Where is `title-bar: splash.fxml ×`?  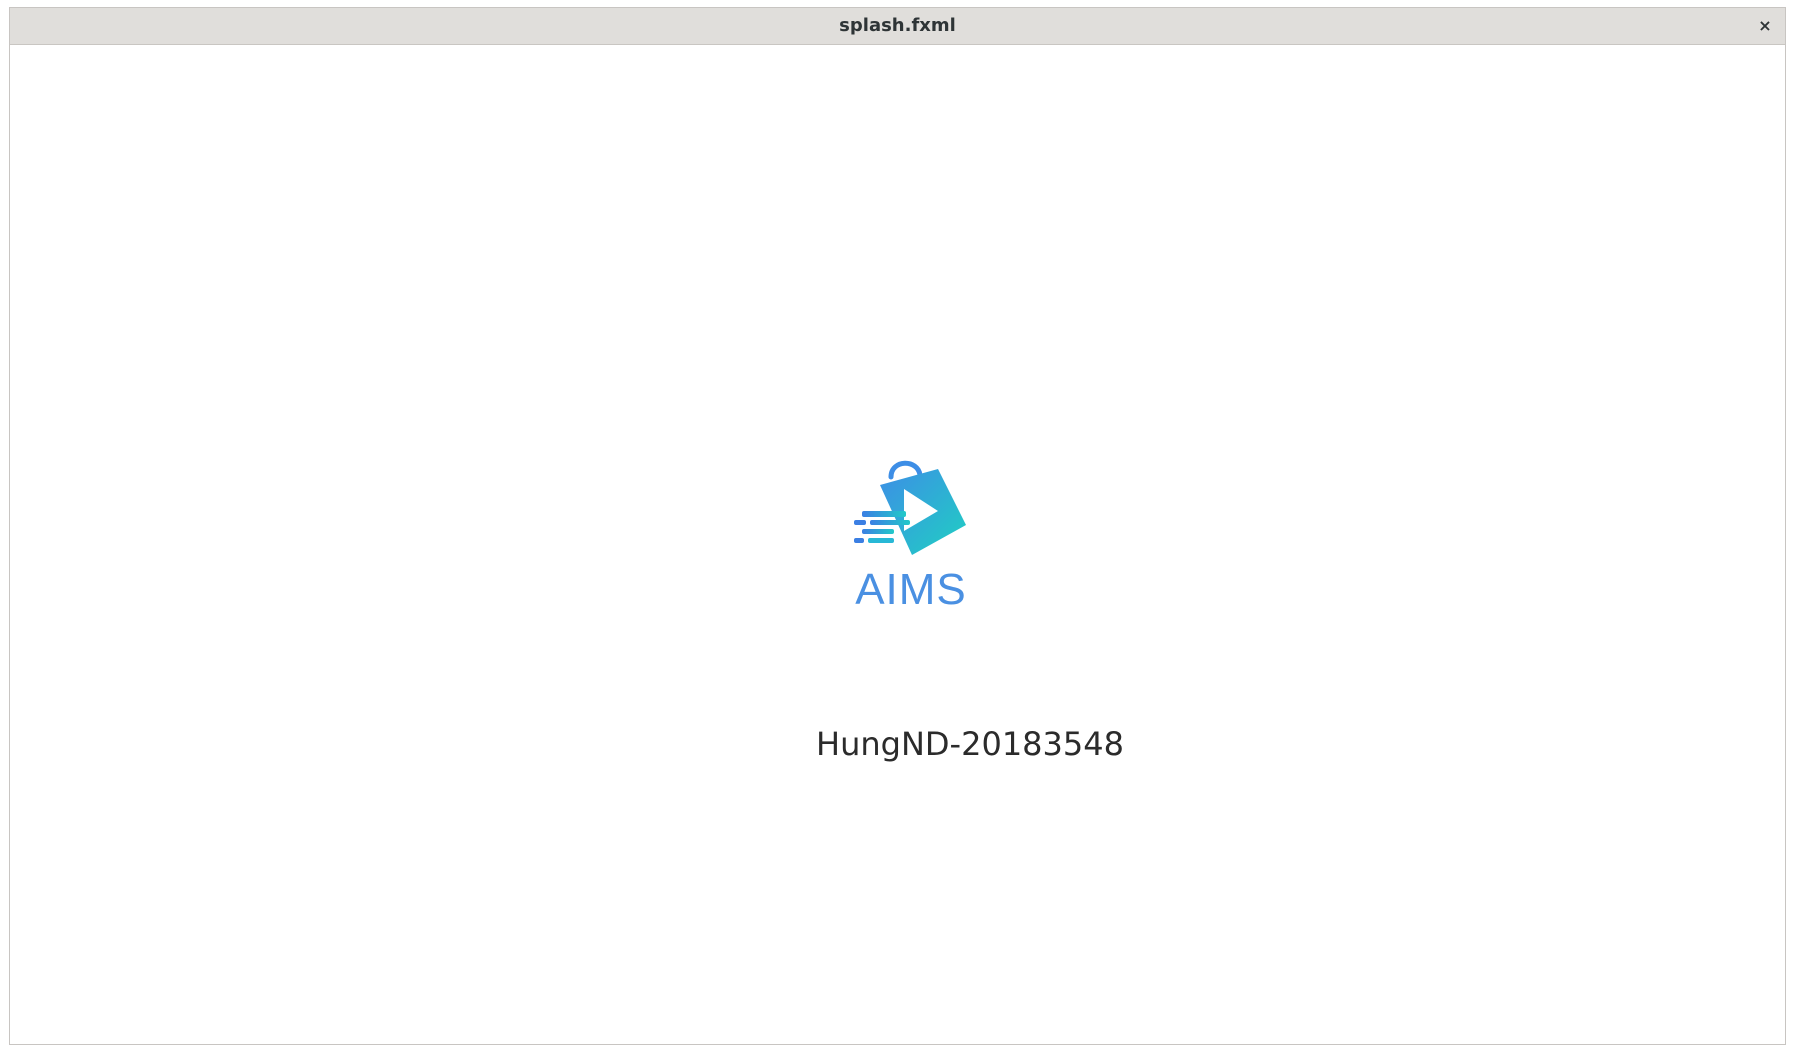
title-bar: splash.fxml × is located at coordinates (897, 26).